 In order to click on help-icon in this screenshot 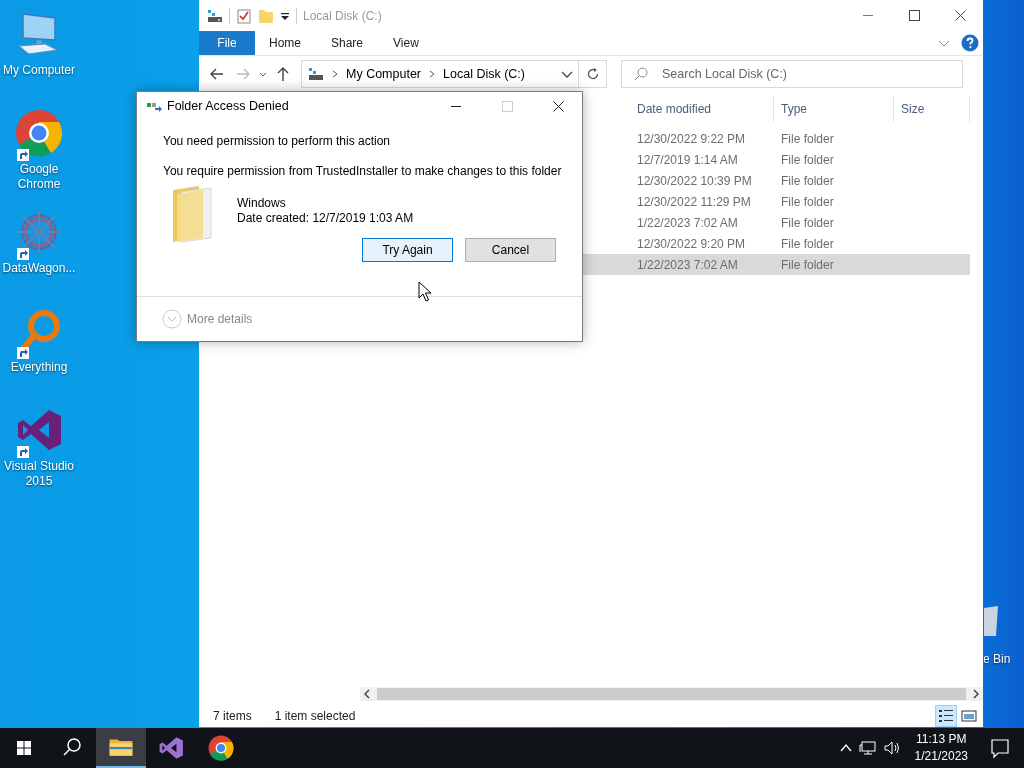, I will do `click(970, 43)`.